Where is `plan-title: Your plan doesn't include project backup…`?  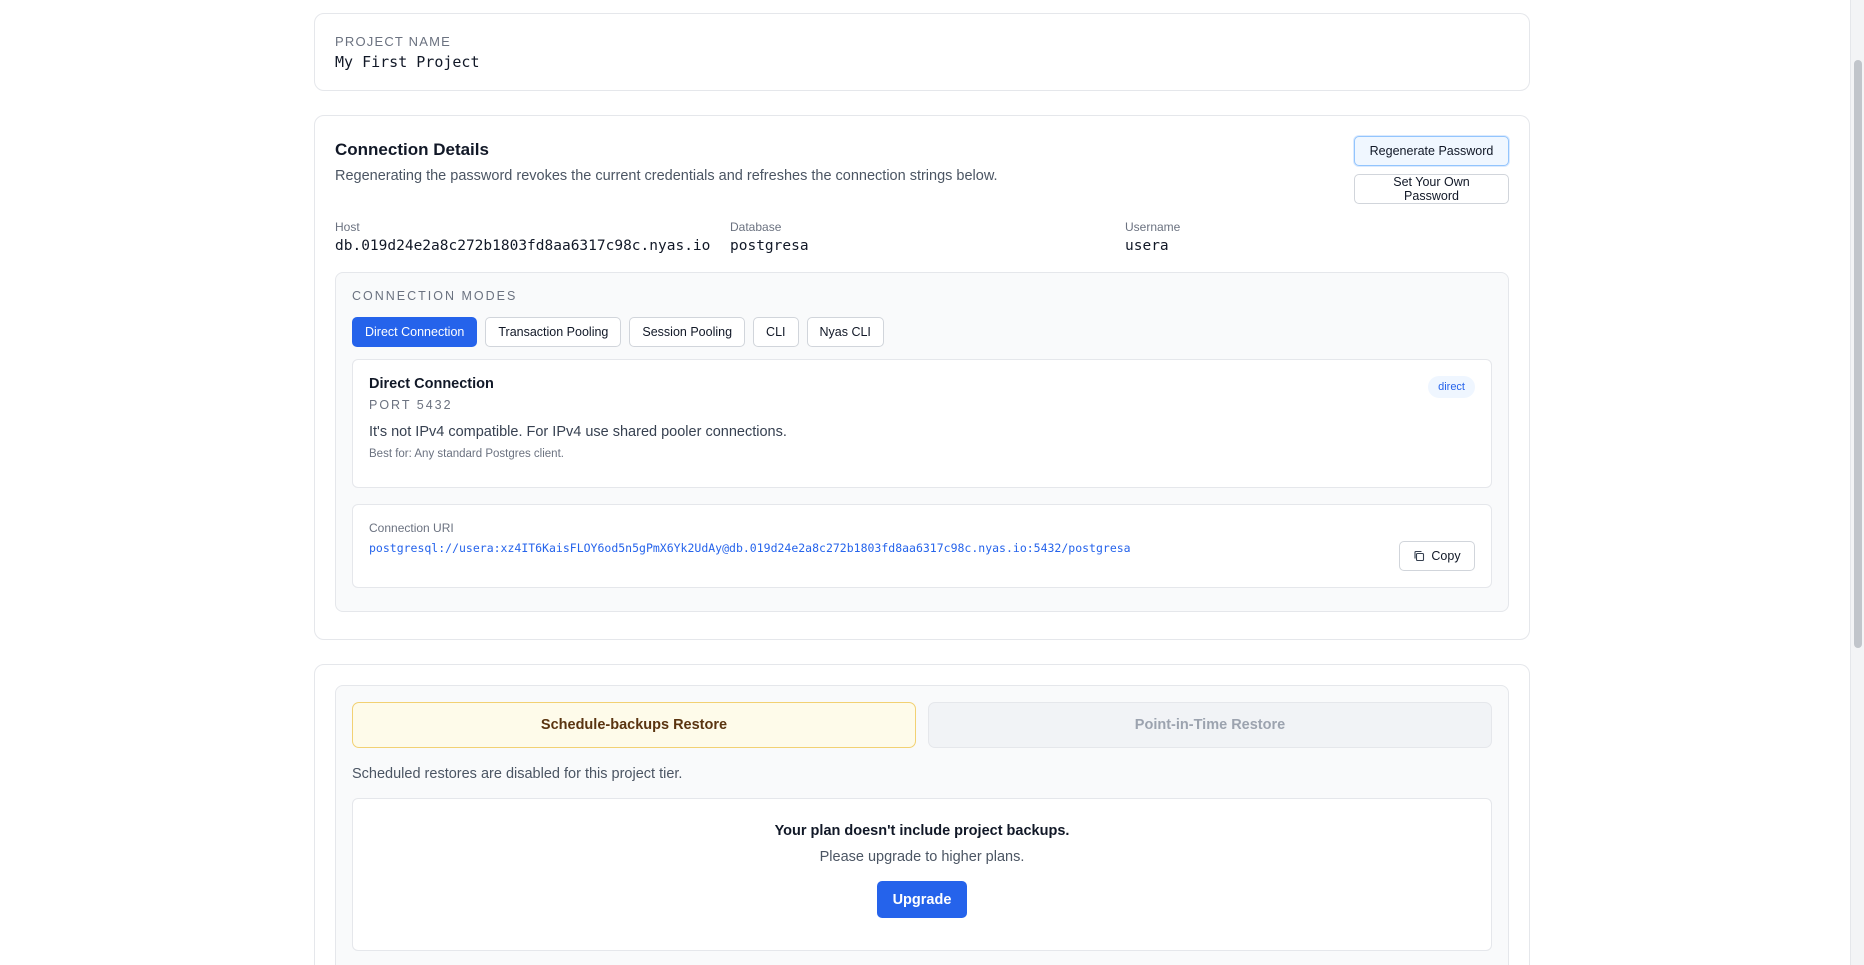 plan-title: Your plan doesn't include project backup… is located at coordinates (922, 831).